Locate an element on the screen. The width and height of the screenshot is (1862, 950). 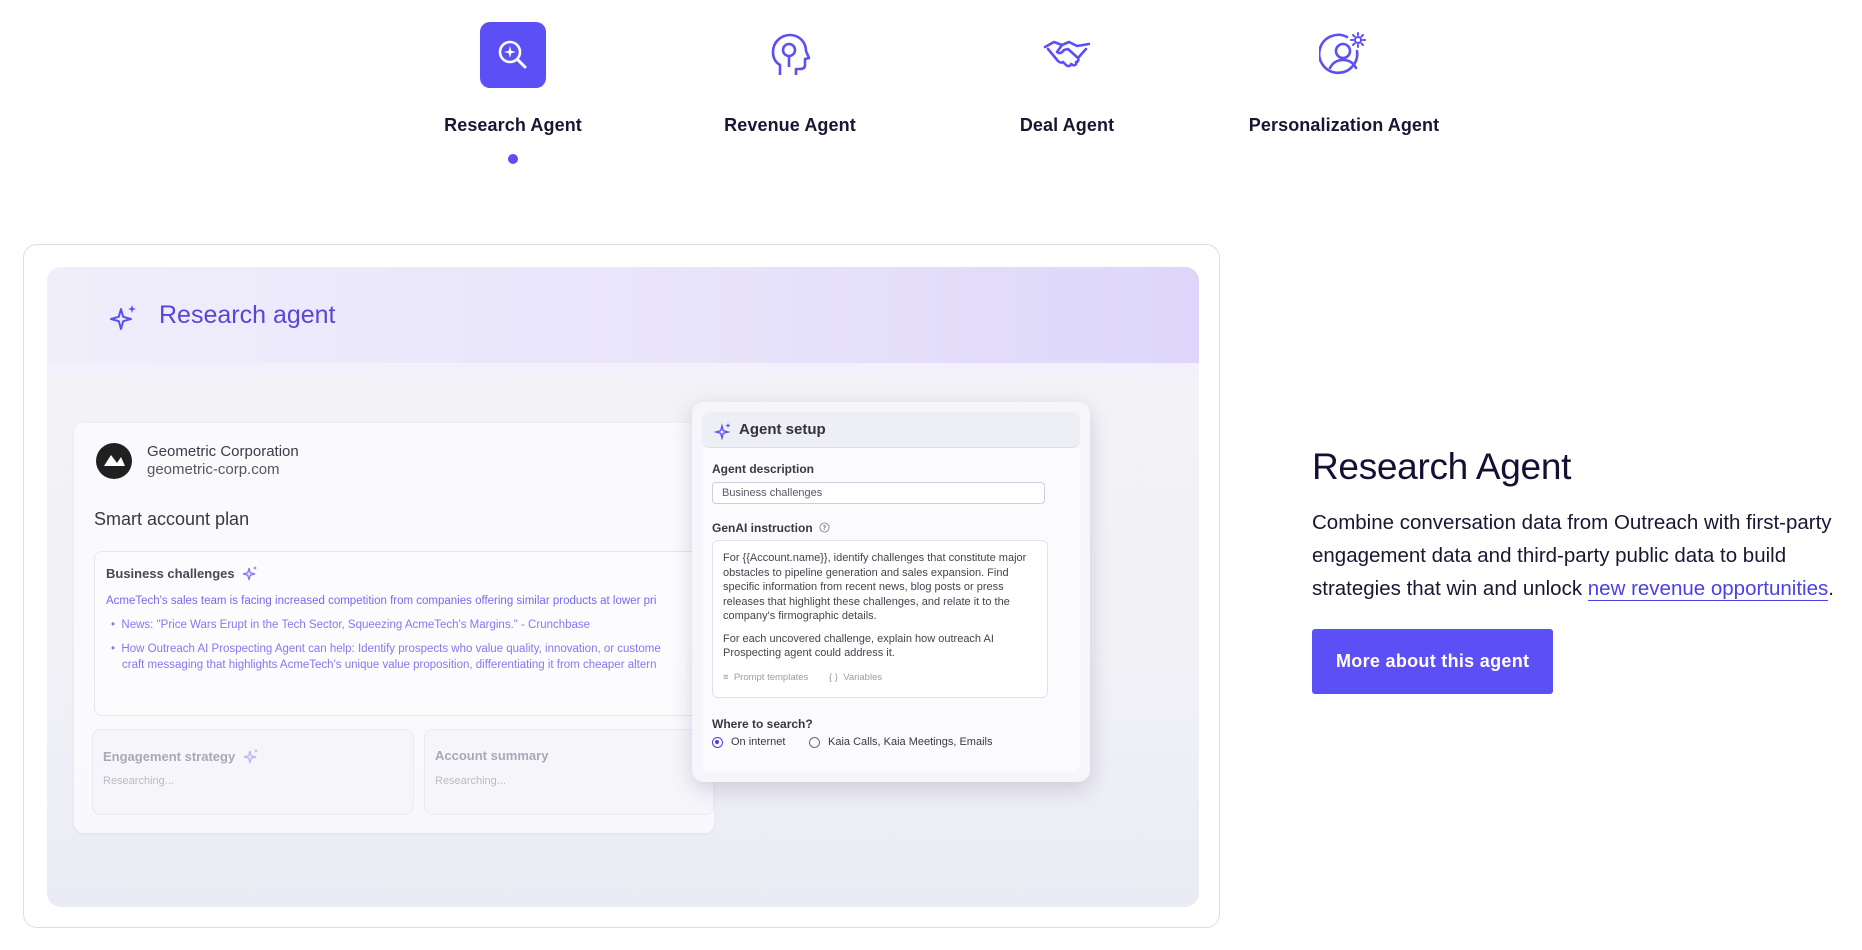
tab-label: Deal Agent is located at coordinates (1067, 125).